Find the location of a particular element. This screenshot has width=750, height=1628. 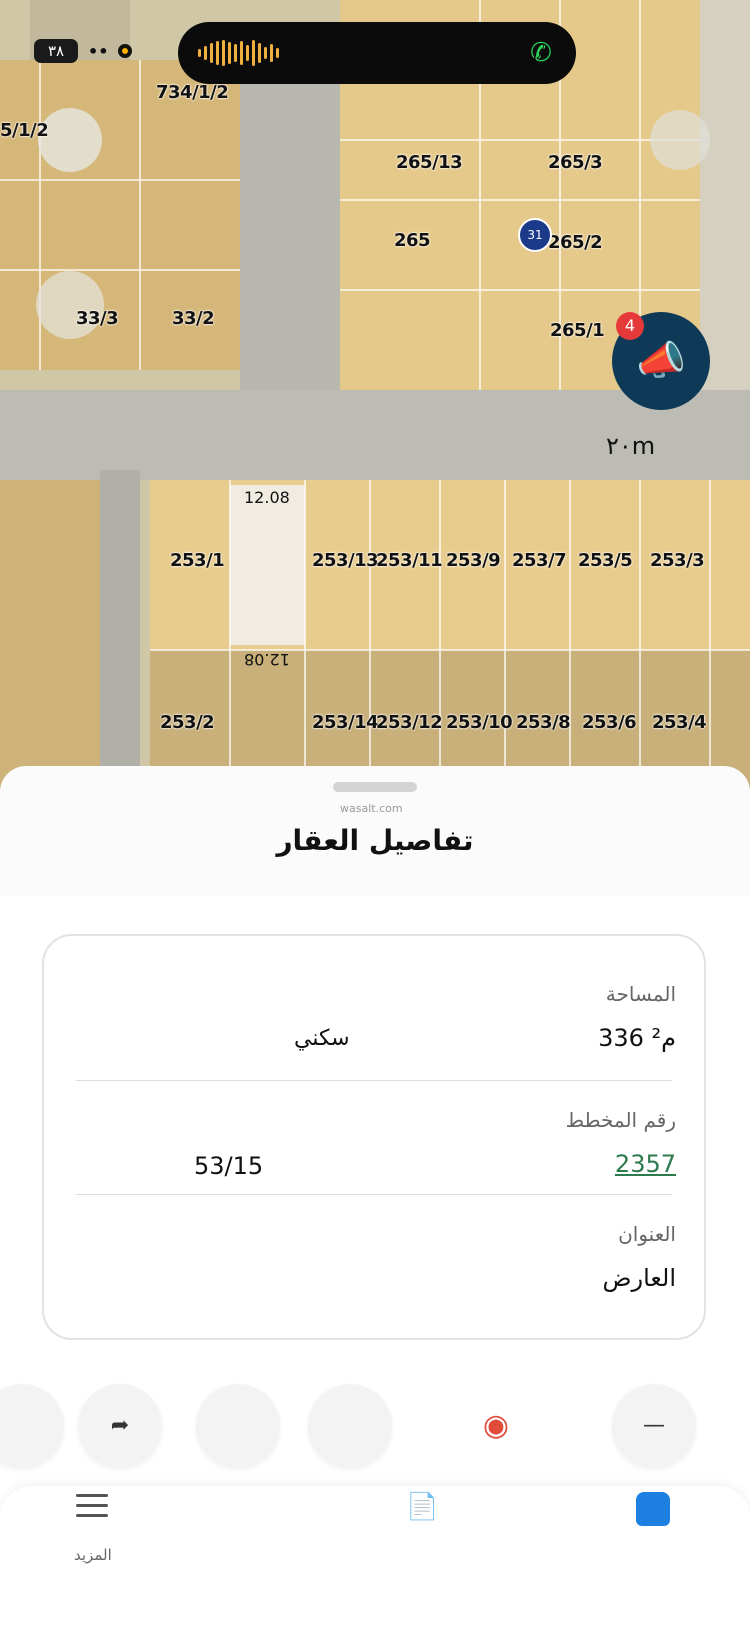

plot-label: 253/4 is located at coordinates (679, 722).